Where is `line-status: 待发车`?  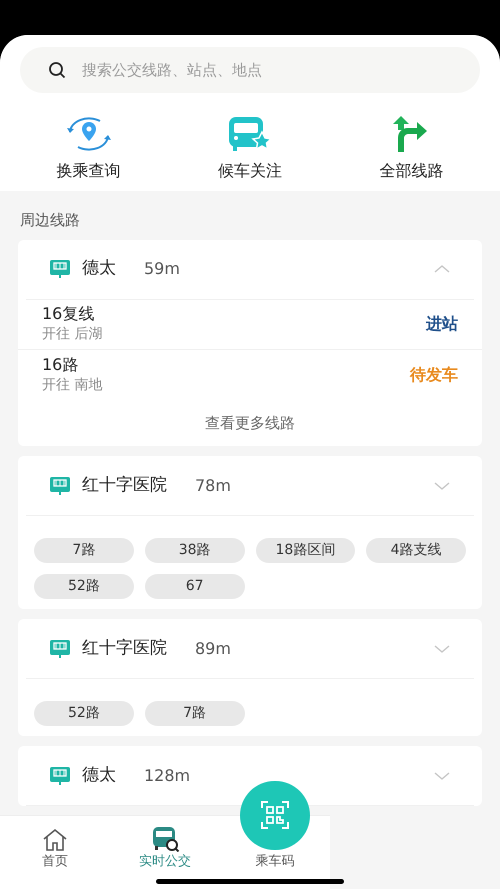 line-status: 待发车 is located at coordinates (434, 375).